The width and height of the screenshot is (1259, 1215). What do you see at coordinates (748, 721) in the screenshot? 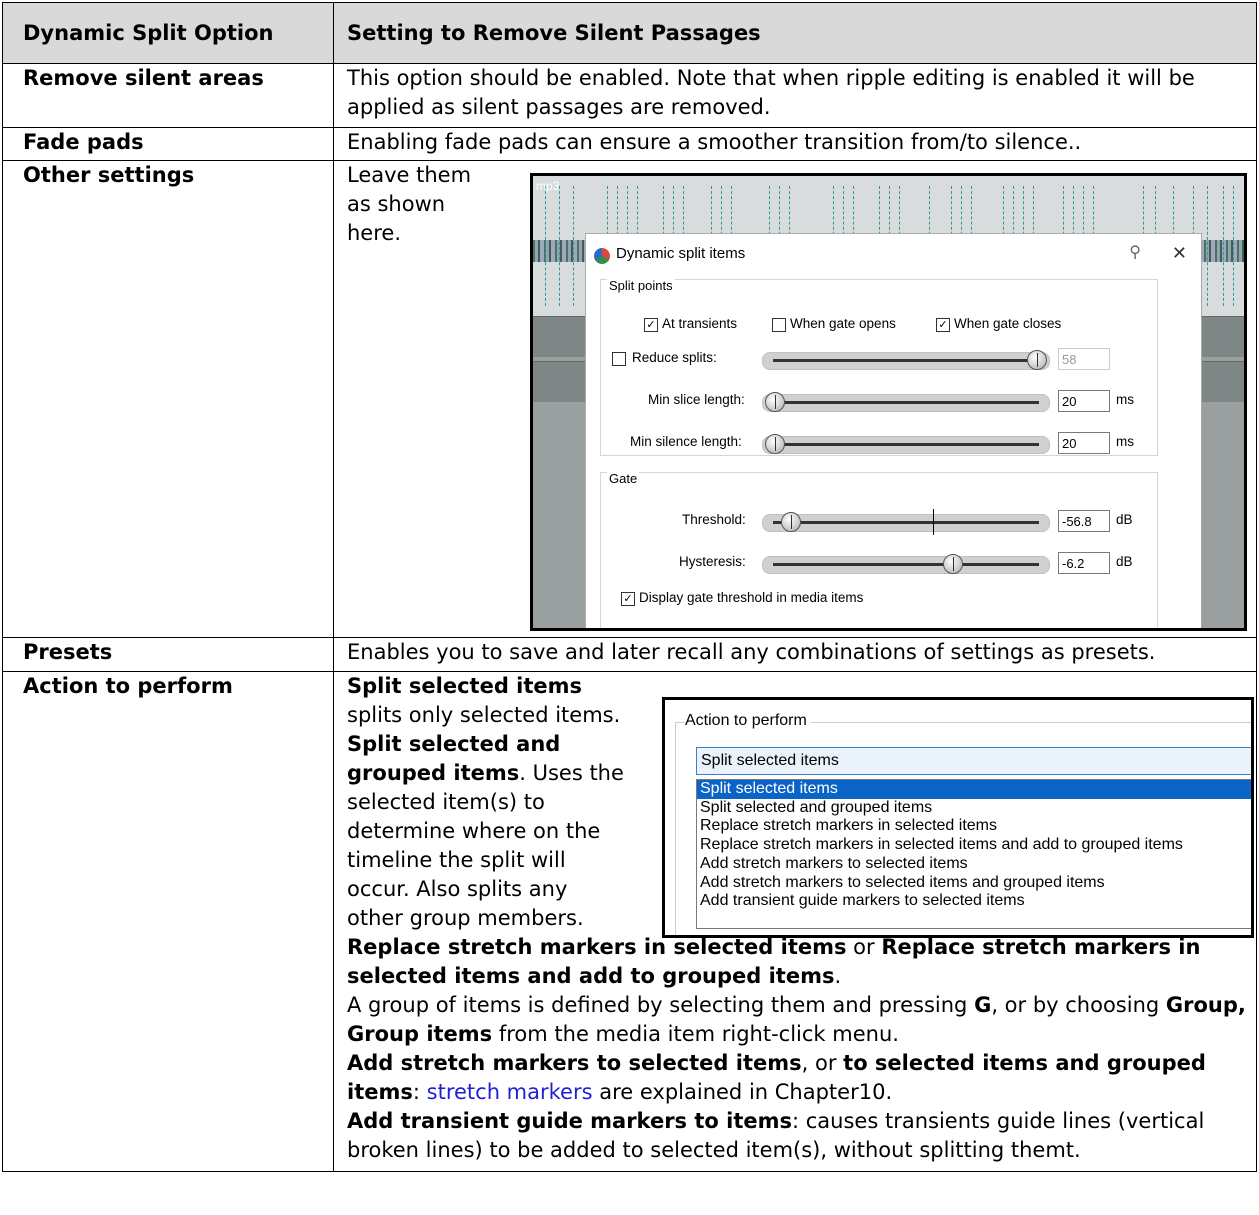
I see `action-legend: Action to perform` at bounding box center [748, 721].